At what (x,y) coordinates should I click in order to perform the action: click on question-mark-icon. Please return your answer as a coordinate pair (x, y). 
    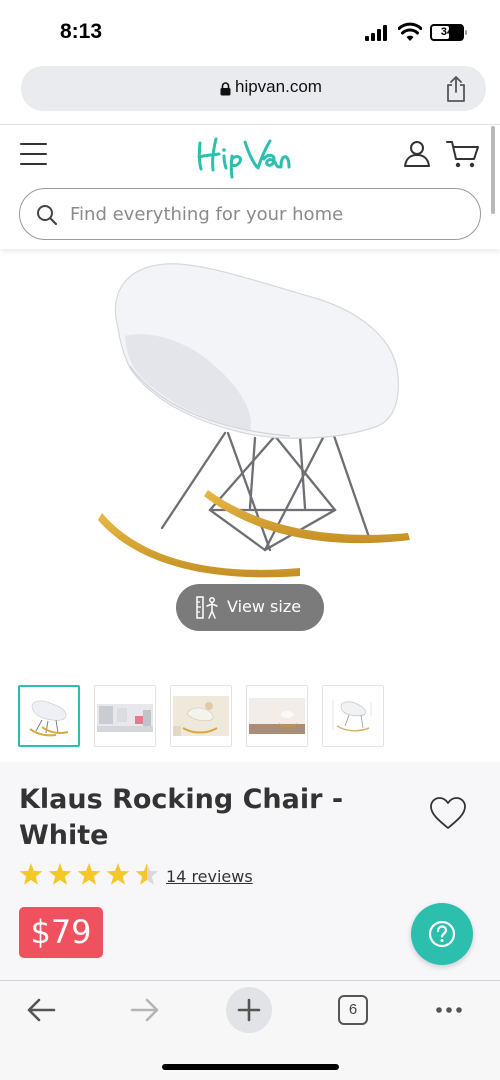
    Looking at the image, I should click on (442, 934).